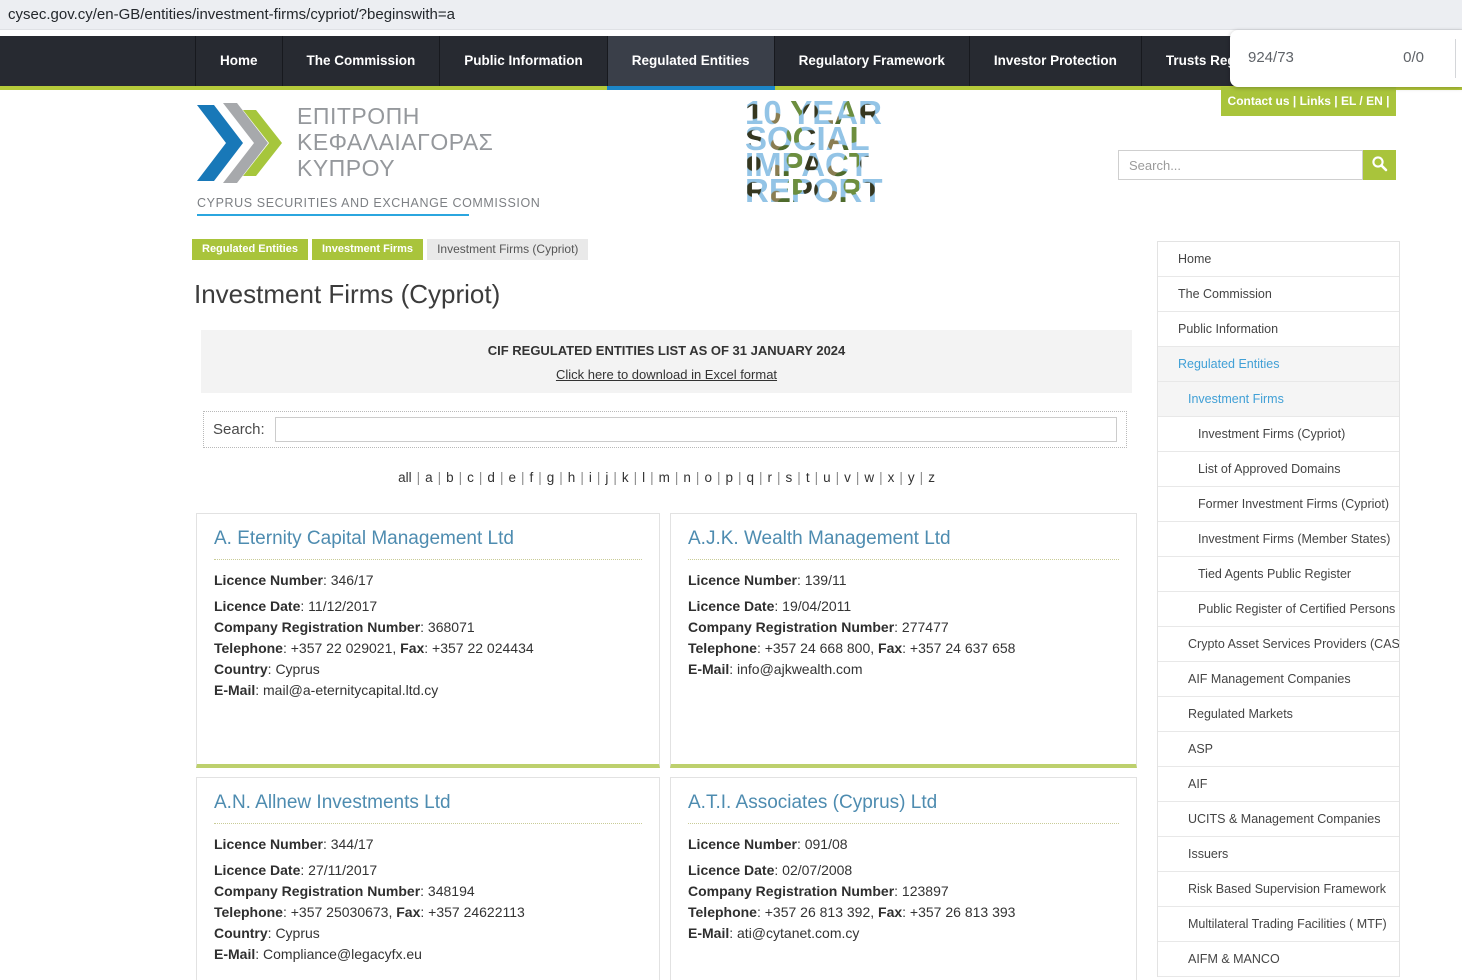 The width and height of the screenshot is (1462, 980). What do you see at coordinates (1278, 434) in the screenshot?
I see `sidebar-item-investment-firms-cypriot: Investment Firms (Cypriot)` at bounding box center [1278, 434].